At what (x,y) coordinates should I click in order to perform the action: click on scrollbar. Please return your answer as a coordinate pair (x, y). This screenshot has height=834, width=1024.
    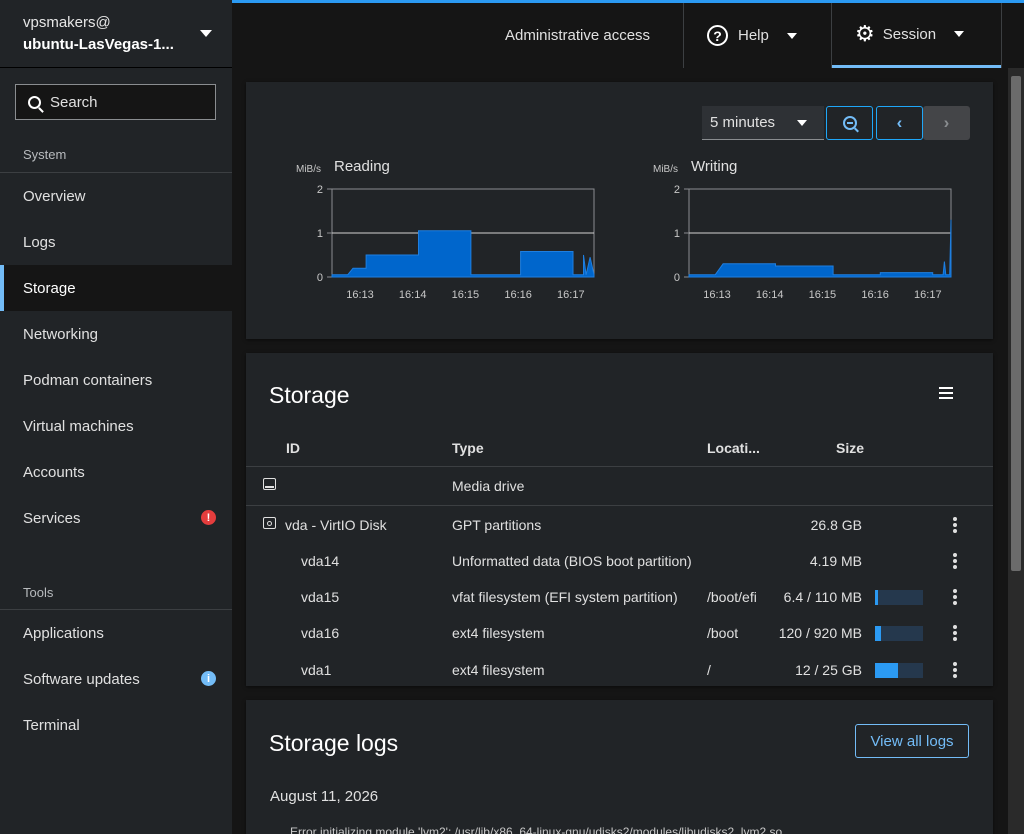
    Looking at the image, I should click on (1016, 451).